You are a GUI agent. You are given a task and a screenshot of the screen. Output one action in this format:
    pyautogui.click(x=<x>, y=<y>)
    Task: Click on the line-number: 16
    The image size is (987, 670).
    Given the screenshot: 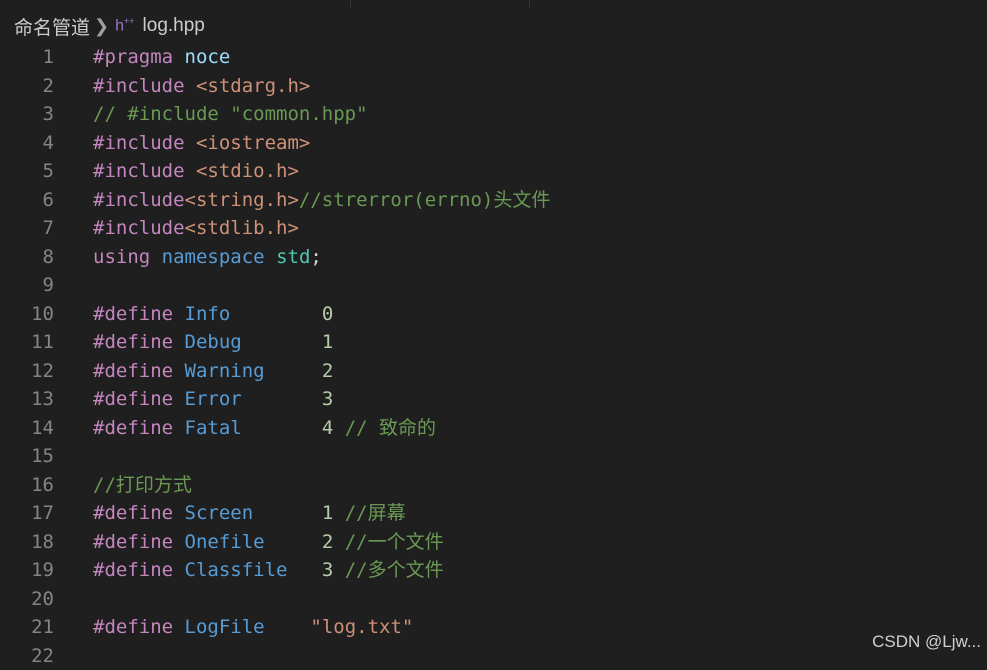 What is the action you would take?
    pyautogui.click(x=27, y=485)
    